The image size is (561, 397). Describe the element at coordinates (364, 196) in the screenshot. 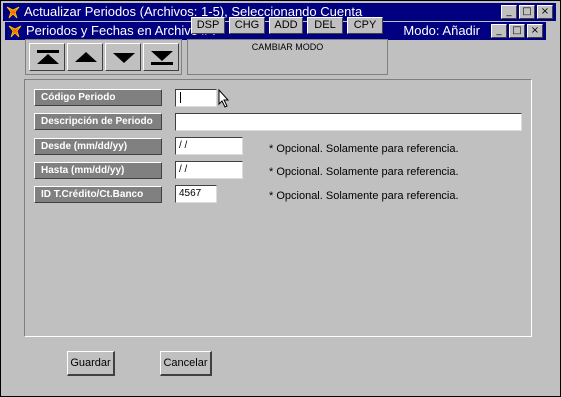

I see `id-tarjeta-note: * Opcional. Solamente para referencia.` at that location.